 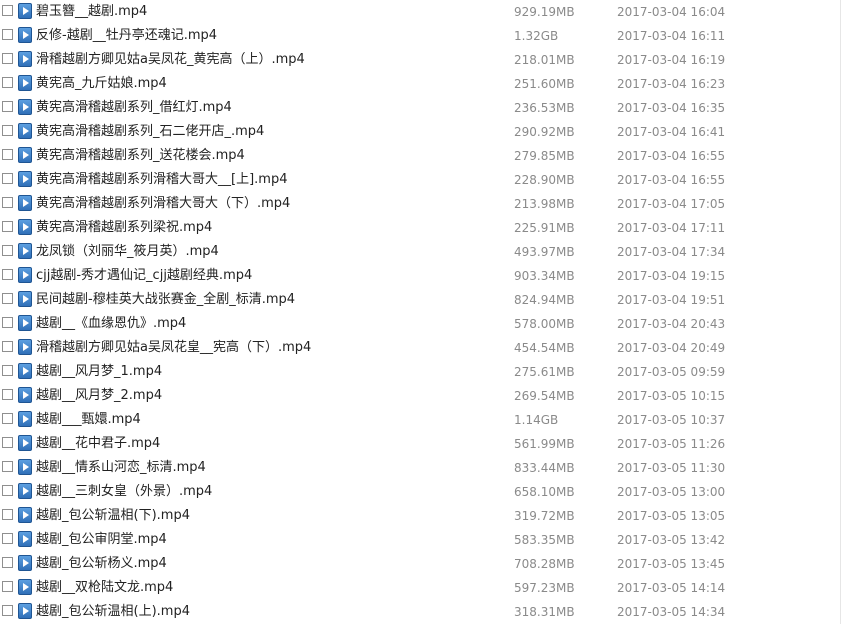 I want to click on file-name: 越剧_包公审阴堂.mp4, so click(x=101, y=540).